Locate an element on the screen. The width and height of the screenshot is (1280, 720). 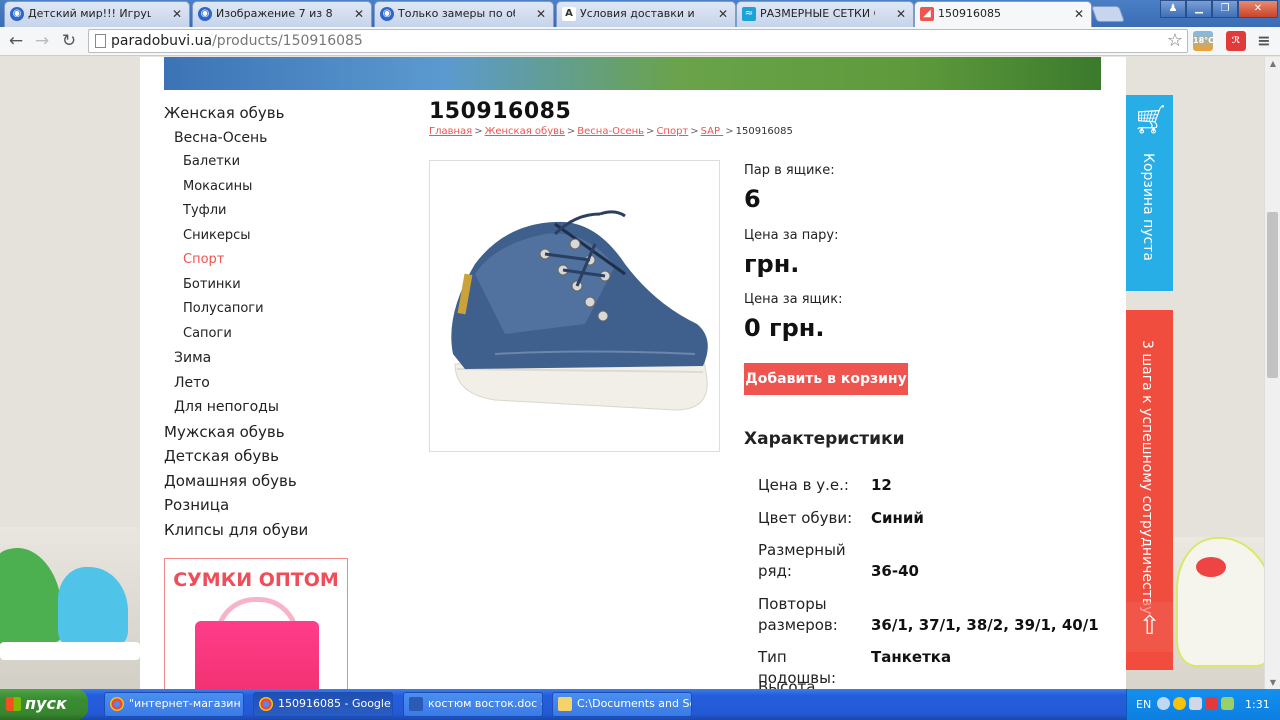
characteristics-title: Характеристики is located at coordinates (824, 439).